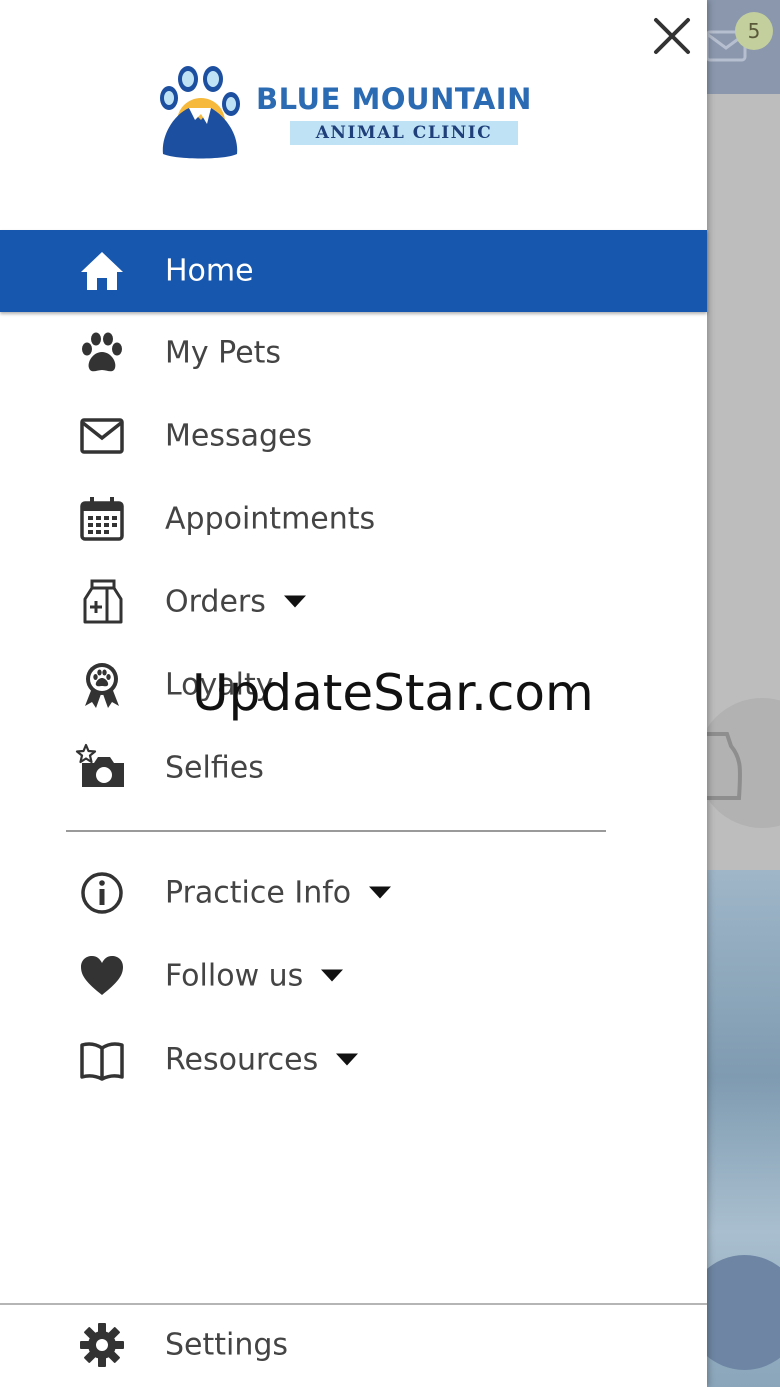 Image resolution: width=780 pixels, height=1387 pixels. What do you see at coordinates (102, 893) in the screenshot?
I see `info-icon` at bounding box center [102, 893].